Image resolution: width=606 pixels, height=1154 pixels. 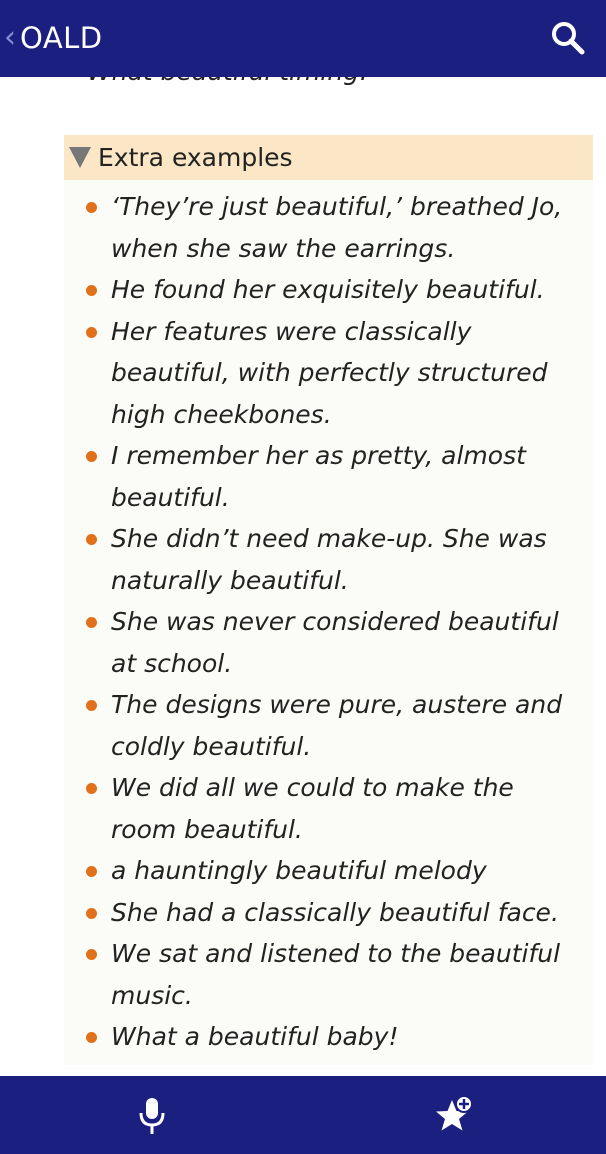 I want to click on list-item: She had a classically beautiful face., so click(x=328, y=913).